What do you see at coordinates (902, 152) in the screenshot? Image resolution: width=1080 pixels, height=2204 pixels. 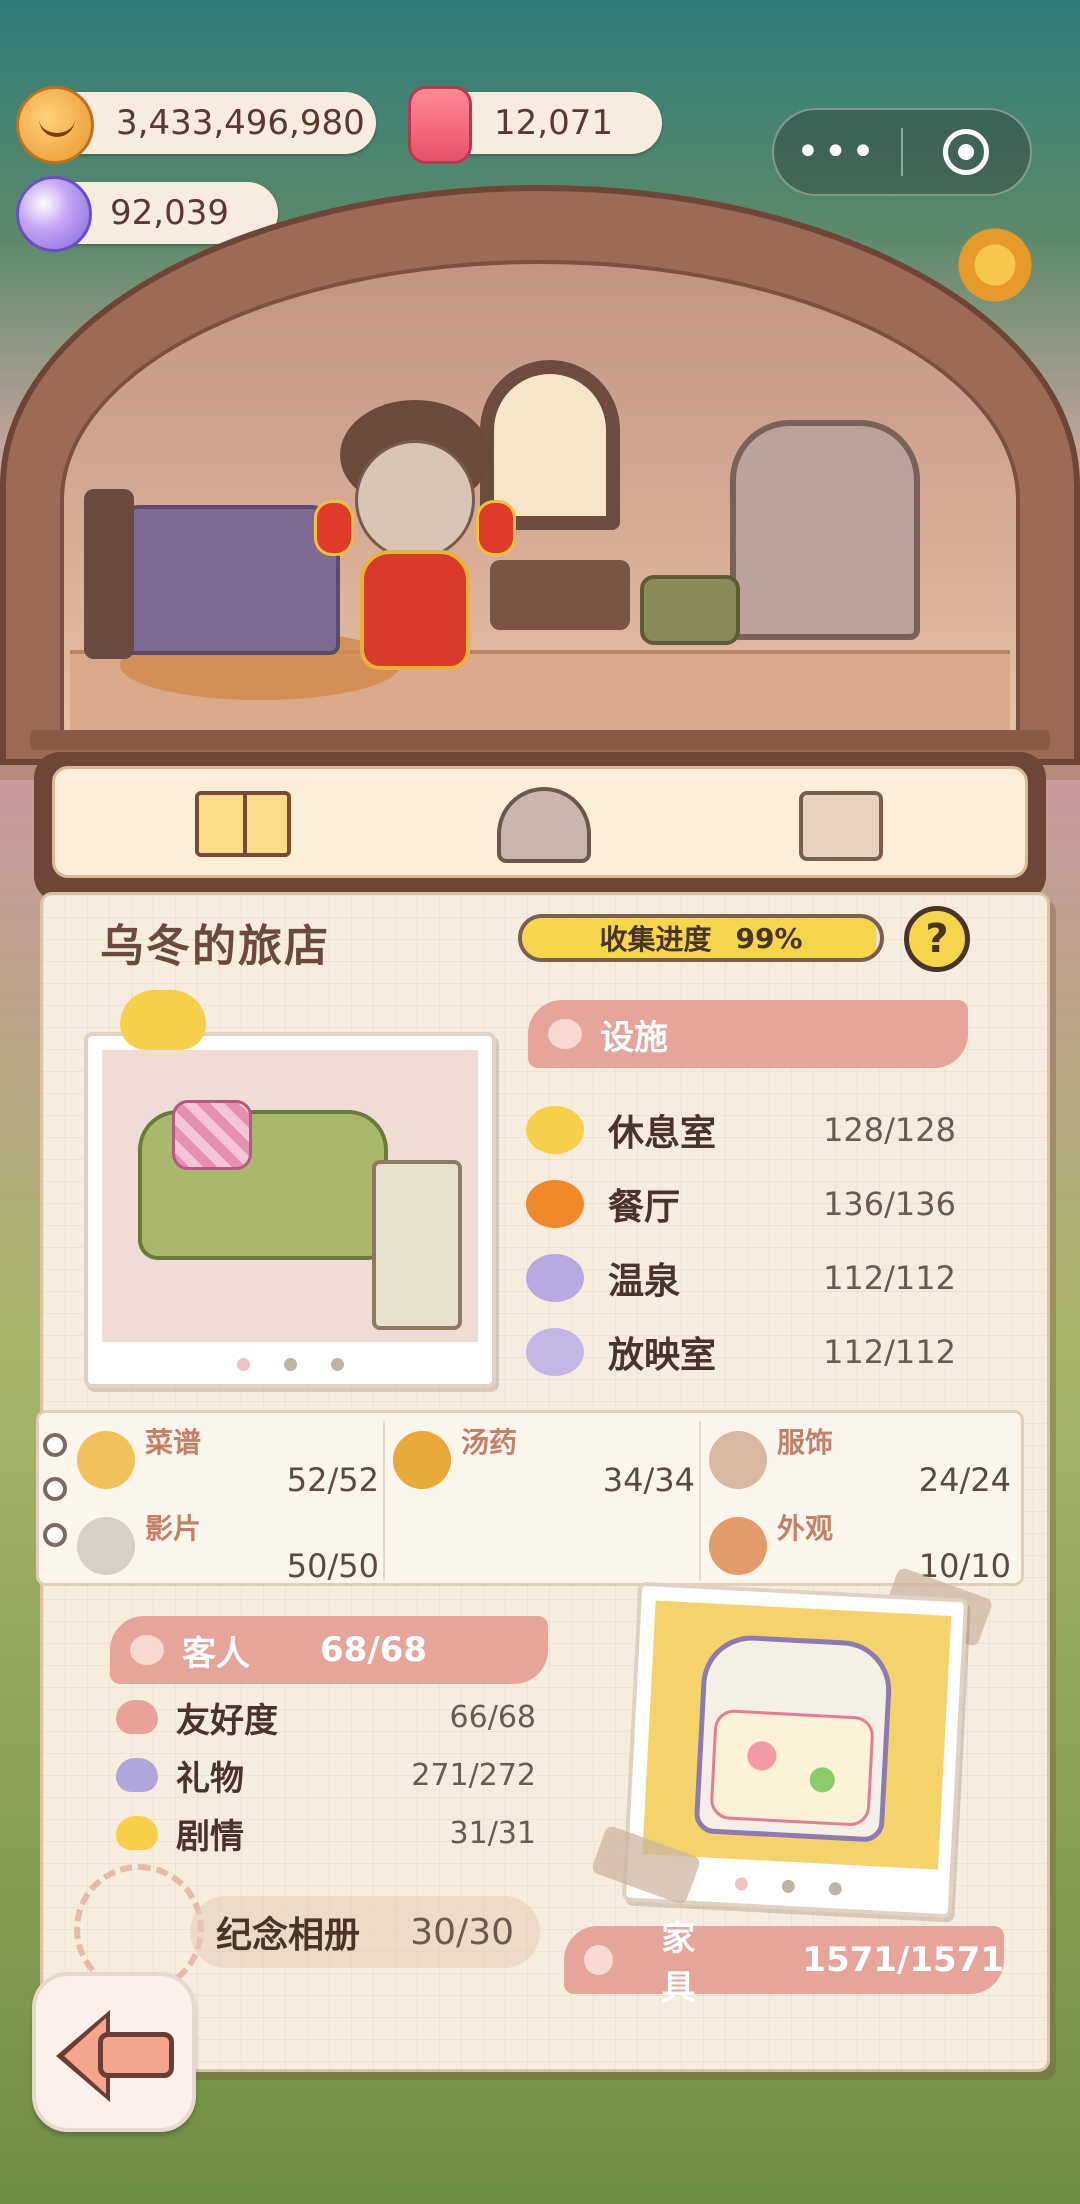 I see `mini-program-menu: •••` at bounding box center [902, 152].